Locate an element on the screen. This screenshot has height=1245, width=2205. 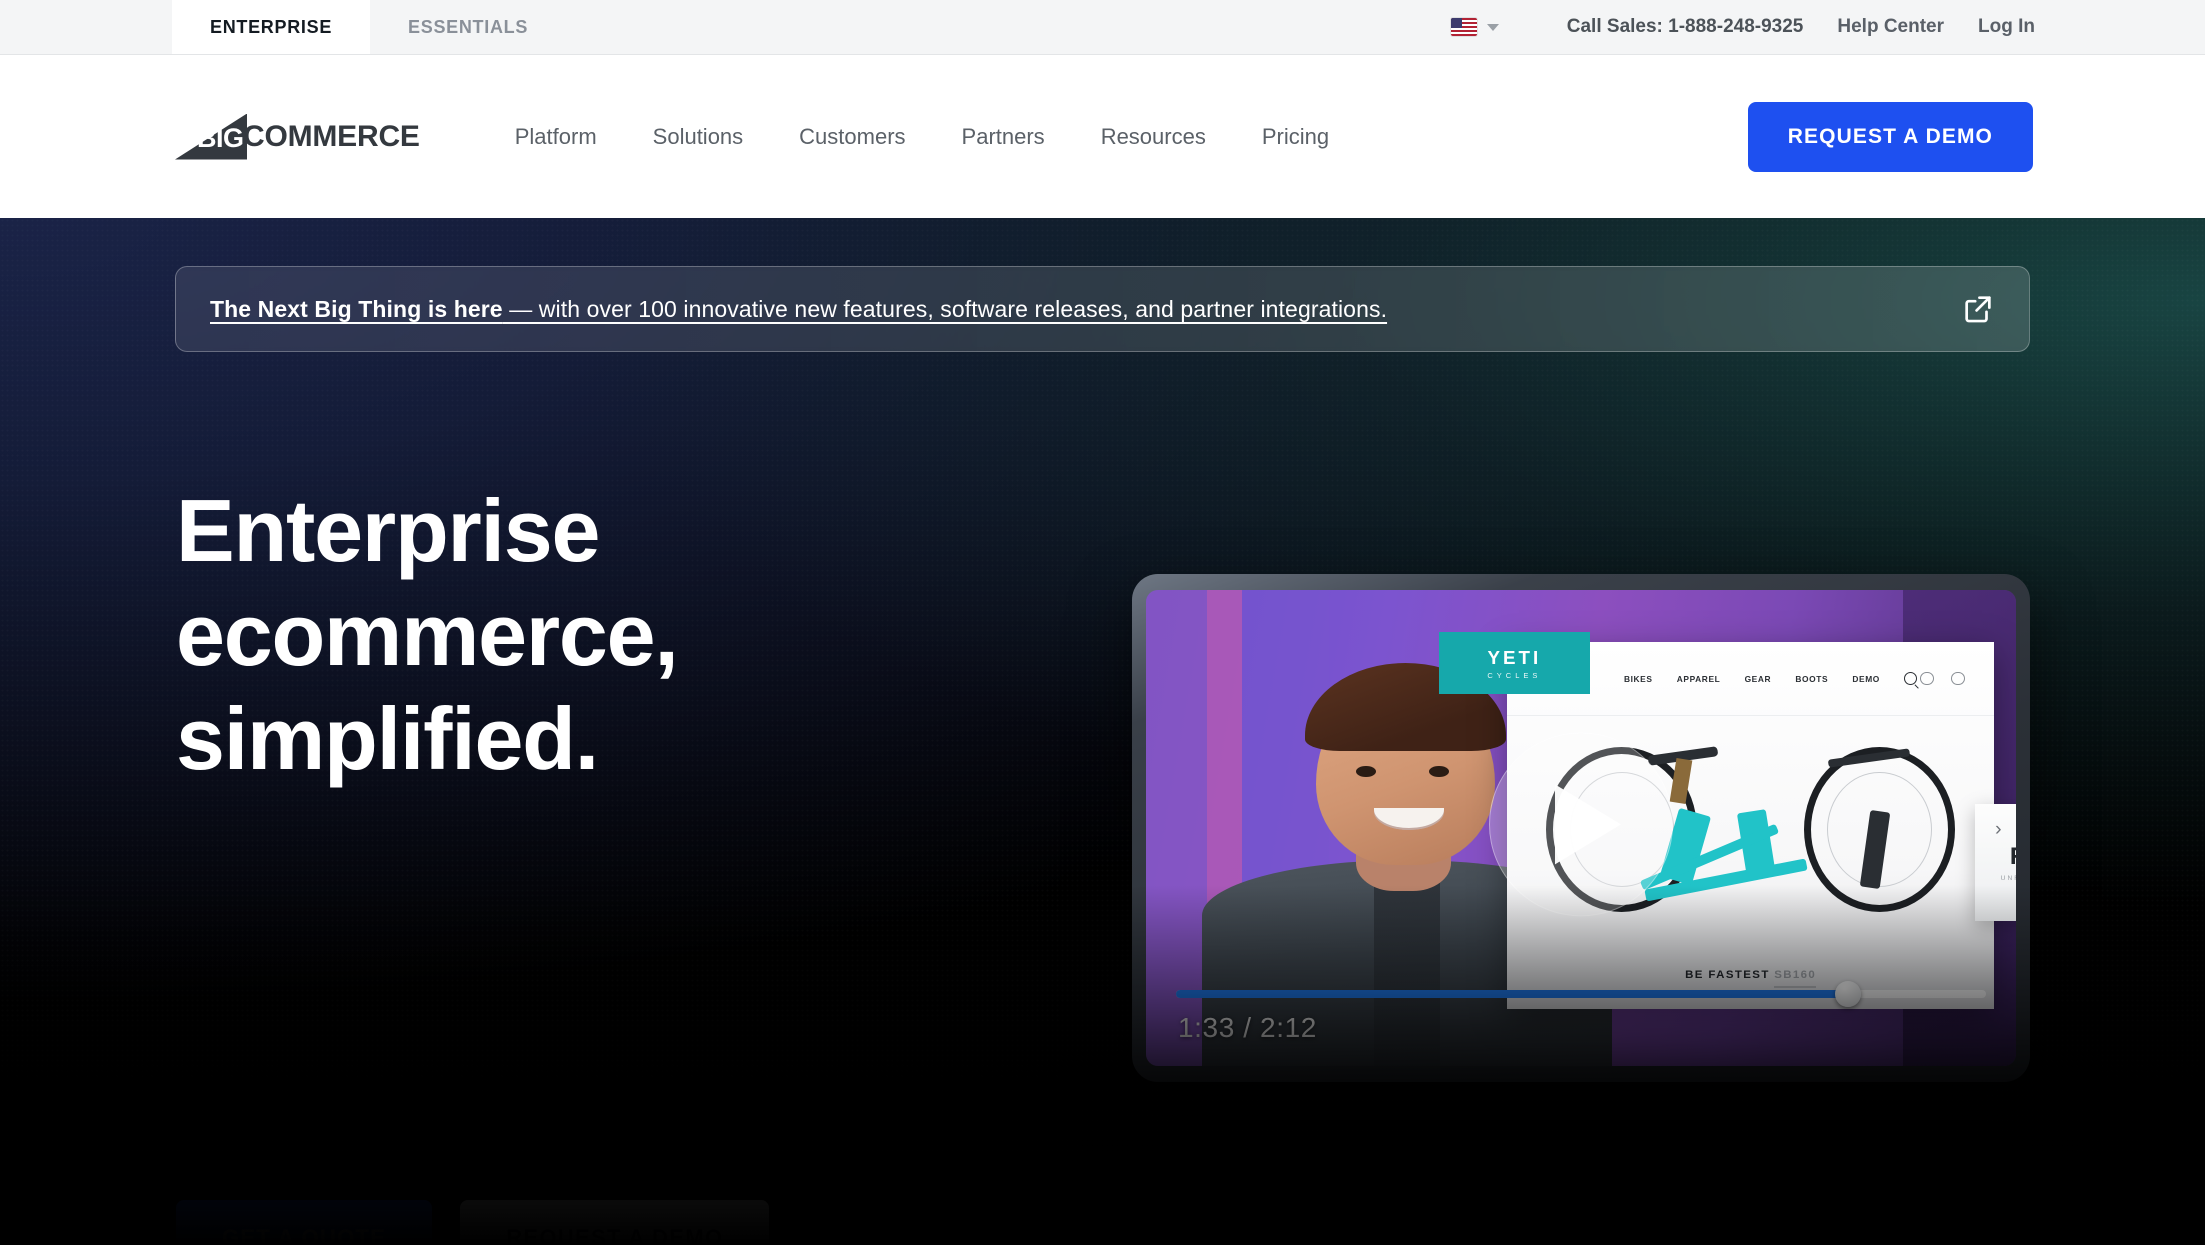
log-in-link: Log In is located at coordinates (2006, 27).